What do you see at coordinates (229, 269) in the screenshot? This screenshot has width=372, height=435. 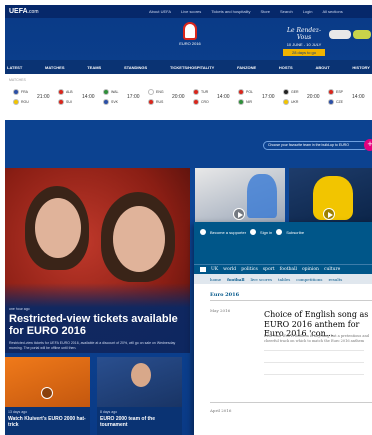 I see `guardian-nav-world: world` at bounding box center [229, 269].